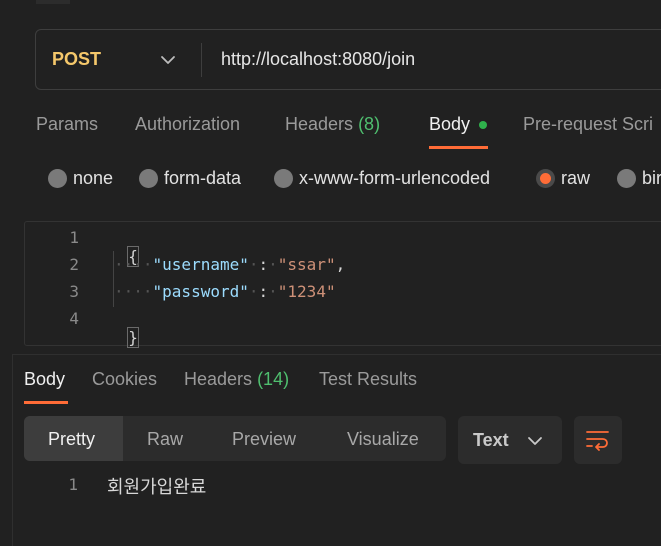  What do you see at coordinates (124, 379) in the screenshot?
I see `response-tab-cookies: Cookies` at bounding box center [124, 379].